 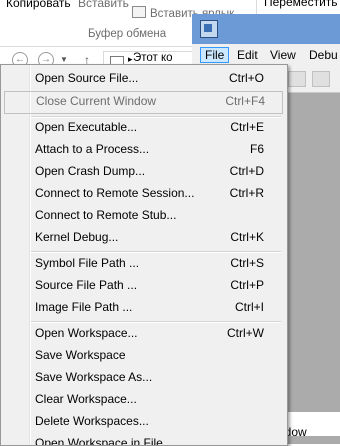 I want to click on menu-item-shortcut: Ctrl+O, so click(x=246, y=78).